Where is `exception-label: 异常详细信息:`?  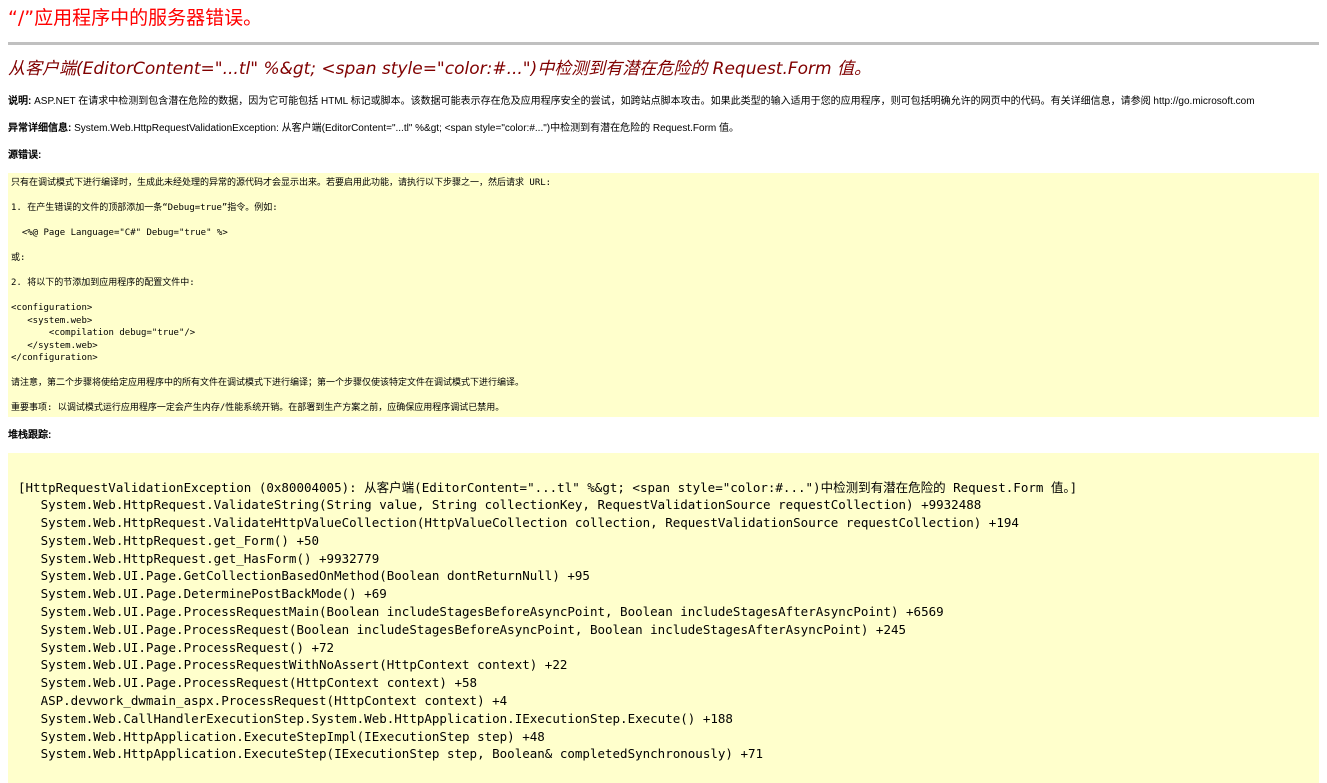
exception-label: 异常详细信息: is located at coordinates (40, 128).